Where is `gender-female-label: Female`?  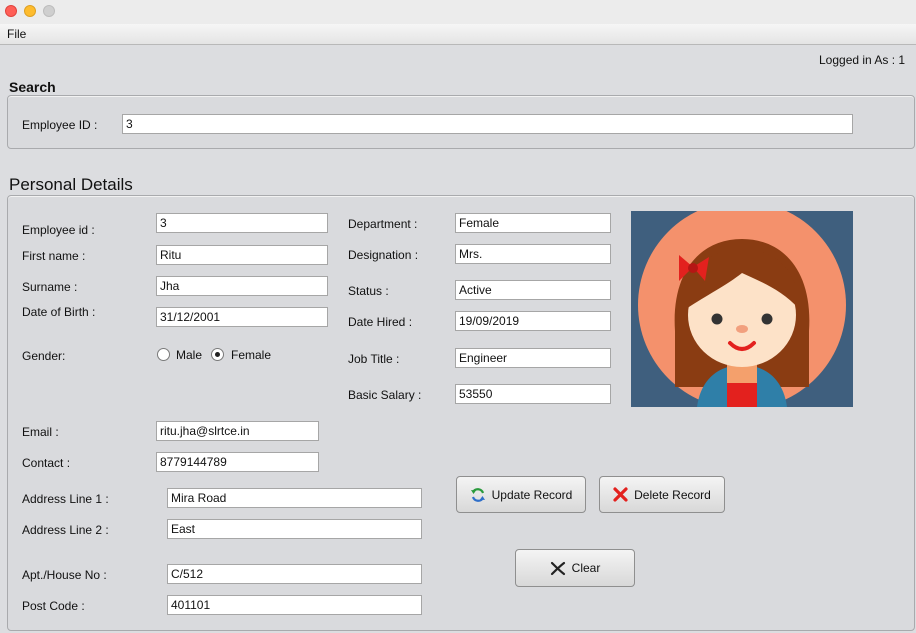 gender-female-label: Female is located at coordinates (251, 355).